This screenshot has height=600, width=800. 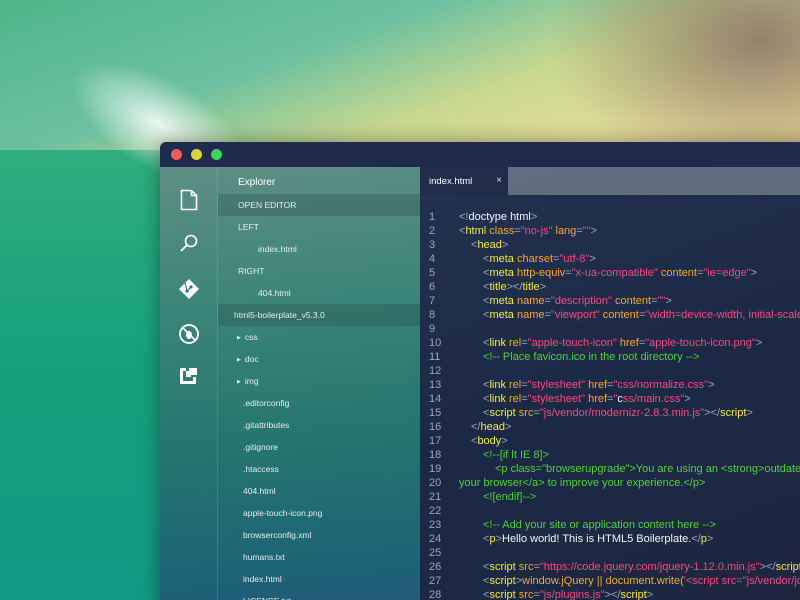 What do you see at coordinates (610, 427) in the screenshot?
I see `code-line: 16 </head>` at bounding box center [610, 427].